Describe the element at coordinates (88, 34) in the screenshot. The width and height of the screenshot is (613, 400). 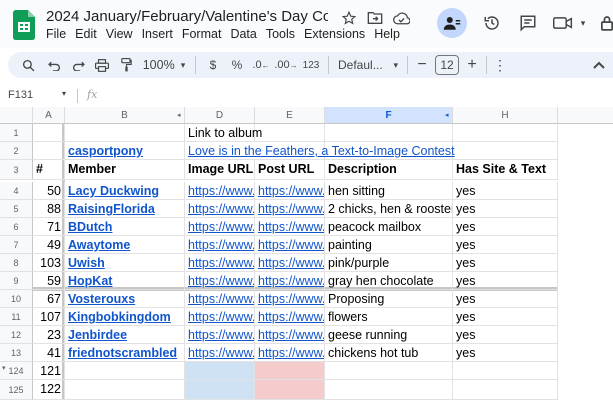
I see `menu-edit: Edit` at that location.